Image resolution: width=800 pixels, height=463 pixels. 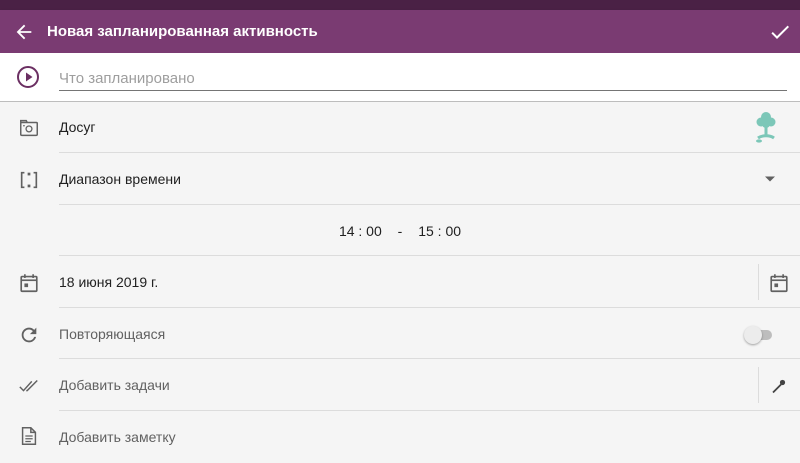 What do you see at coordinates (28, 385) in the screenshot?
I see `double-check-icon` at bounding box center [28, 385].